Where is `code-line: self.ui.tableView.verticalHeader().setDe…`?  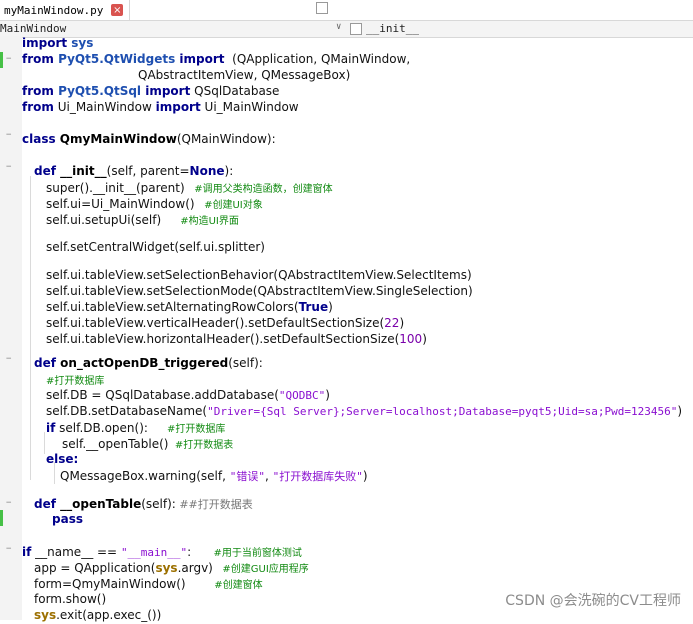 code-line: self.ui.tableView.verticalHeader().setDe… is located at coordinates (225, 323).